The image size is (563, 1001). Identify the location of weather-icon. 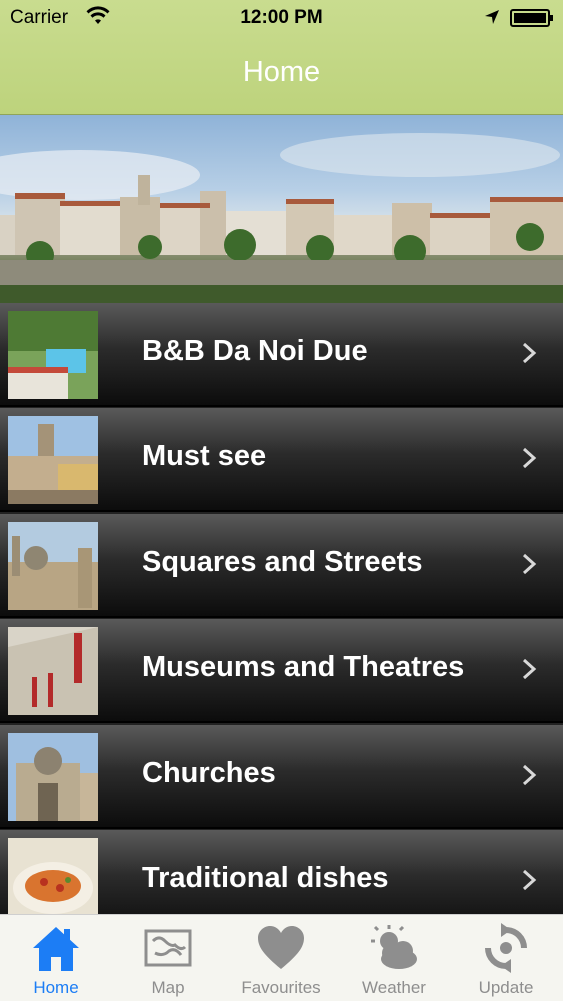
(394, 947).